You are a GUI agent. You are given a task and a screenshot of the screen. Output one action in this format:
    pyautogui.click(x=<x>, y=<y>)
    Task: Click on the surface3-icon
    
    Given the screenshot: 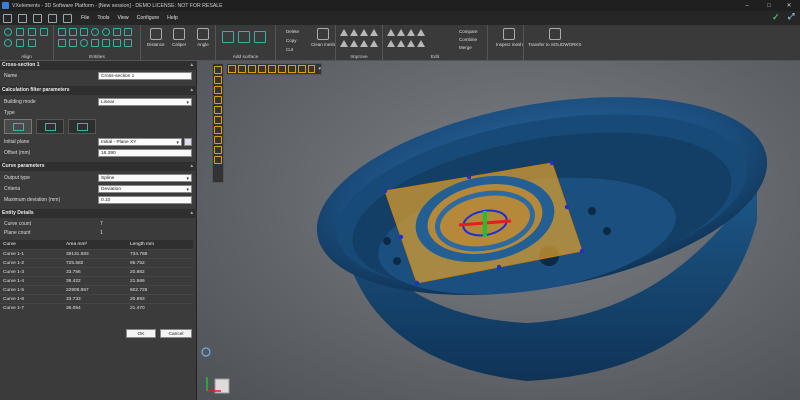 What is the action you would take?
    pyautogui.click(x=260, y=37)
    